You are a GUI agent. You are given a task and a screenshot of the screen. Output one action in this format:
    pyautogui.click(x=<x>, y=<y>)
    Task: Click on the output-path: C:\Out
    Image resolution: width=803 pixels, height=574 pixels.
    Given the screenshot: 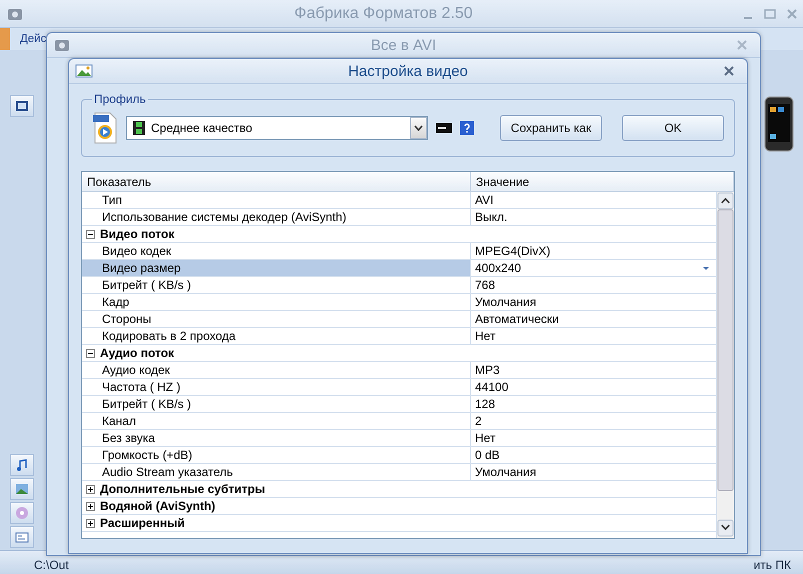 What is the action you would take?
    pyautogui.click(x=51, y=565)
    